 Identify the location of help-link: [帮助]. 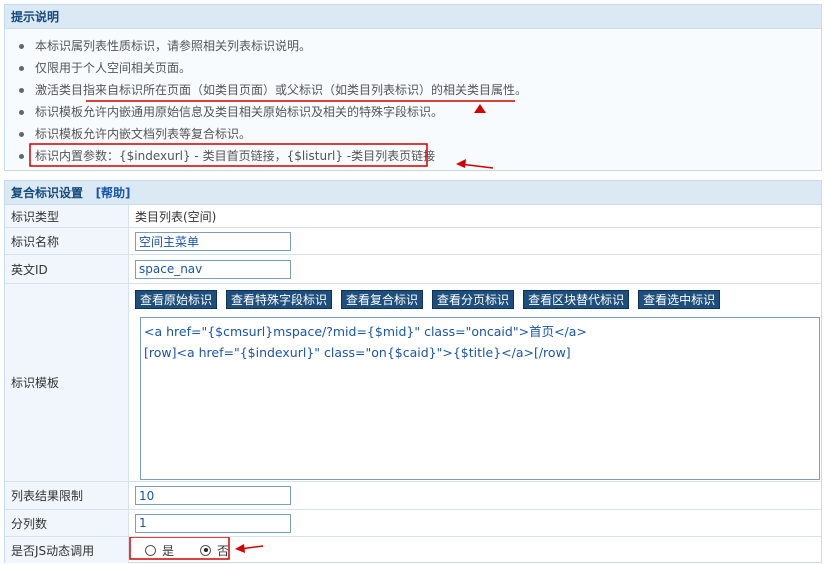
(113, 193).